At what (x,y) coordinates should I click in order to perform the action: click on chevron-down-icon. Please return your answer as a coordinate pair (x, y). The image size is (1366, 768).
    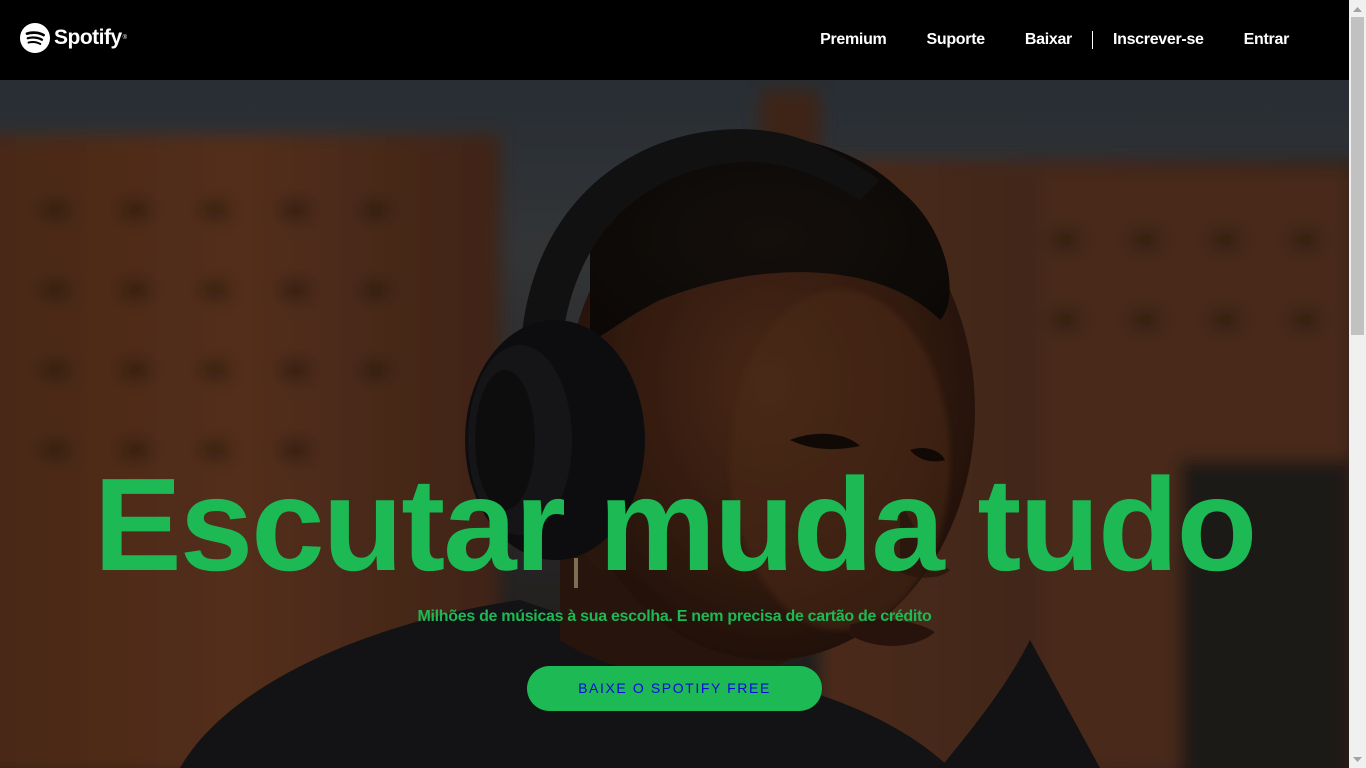
    Looking at the image, I should click on (1357, 759).